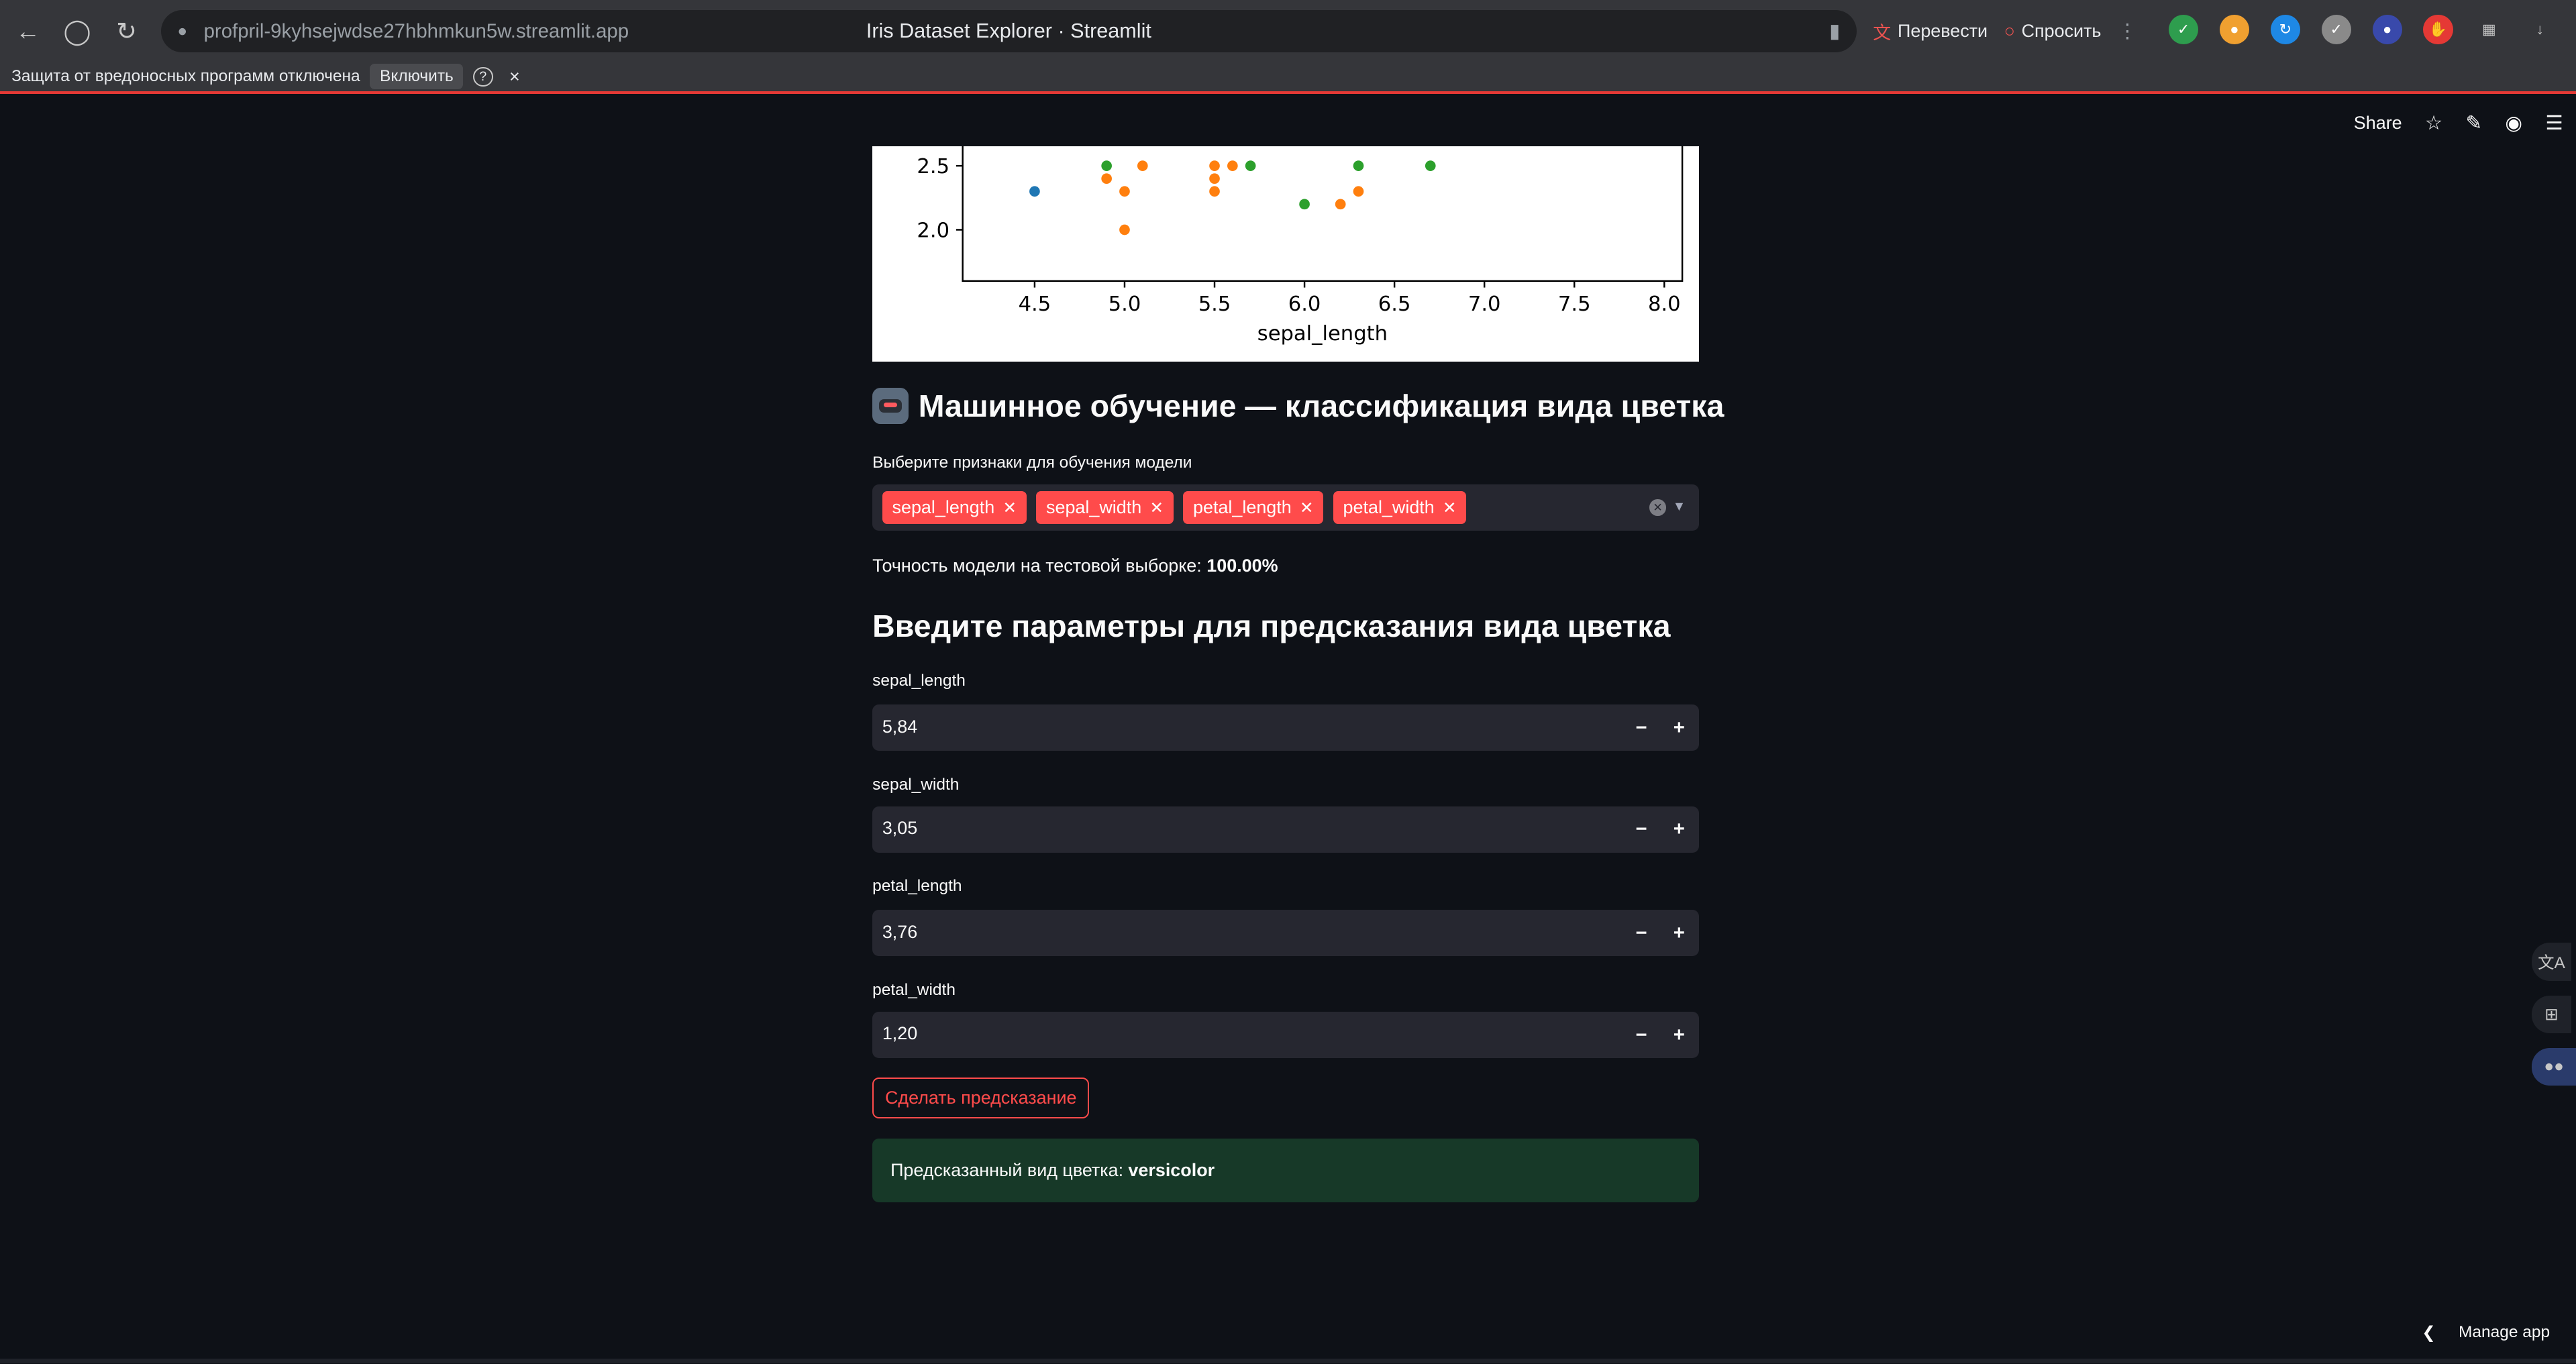 This screenshot has height=1364, width=2576. What do you see at coordinates (1105, 508) in the screenshot?
I see `feature-chip: sepal_width ✕` at bounding box center [1105, 508].